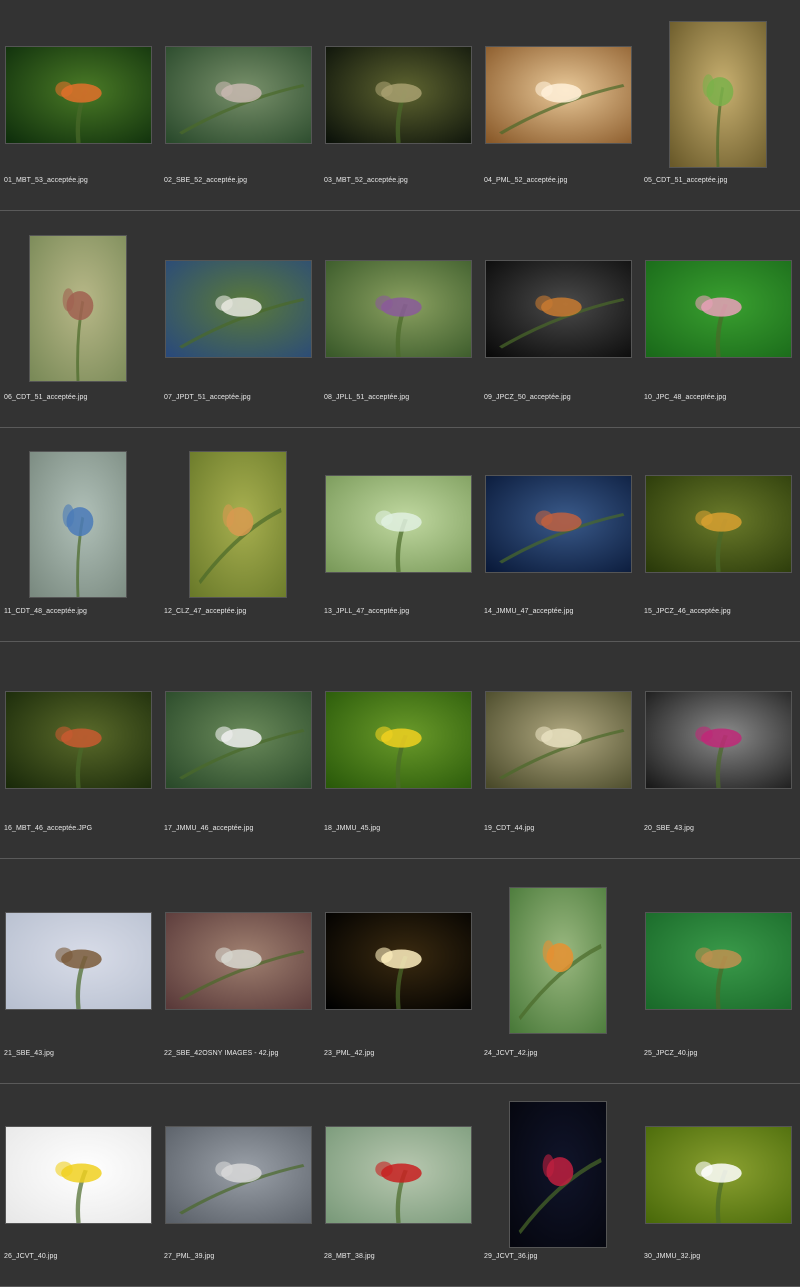 Image resolution: width=800 pixels, height=1287 pixels. What do you see at coordinates (509, 828) in the screenshot?
I see `file-name-label: 19_CDT_44.jpg` at bounding box center [509, 828].